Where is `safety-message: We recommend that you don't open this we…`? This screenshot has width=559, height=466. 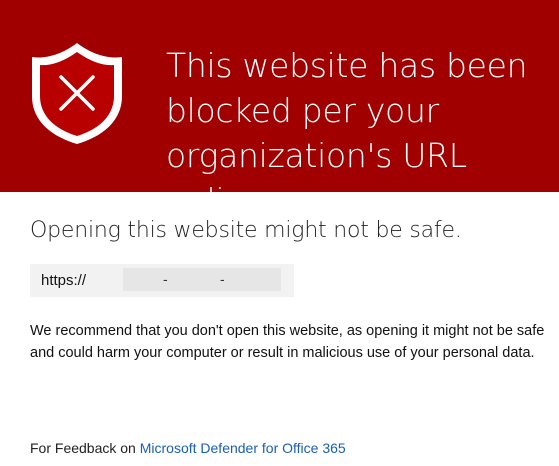
safety-message: We recommend that you don't open this we… is located at coordinates (287, 342).